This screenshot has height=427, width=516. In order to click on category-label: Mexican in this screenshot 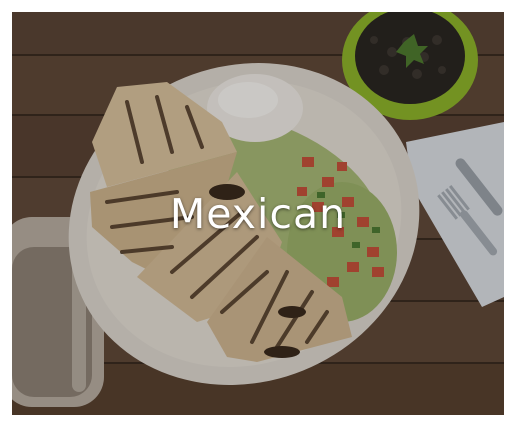, I will do `click(258, 214)`.